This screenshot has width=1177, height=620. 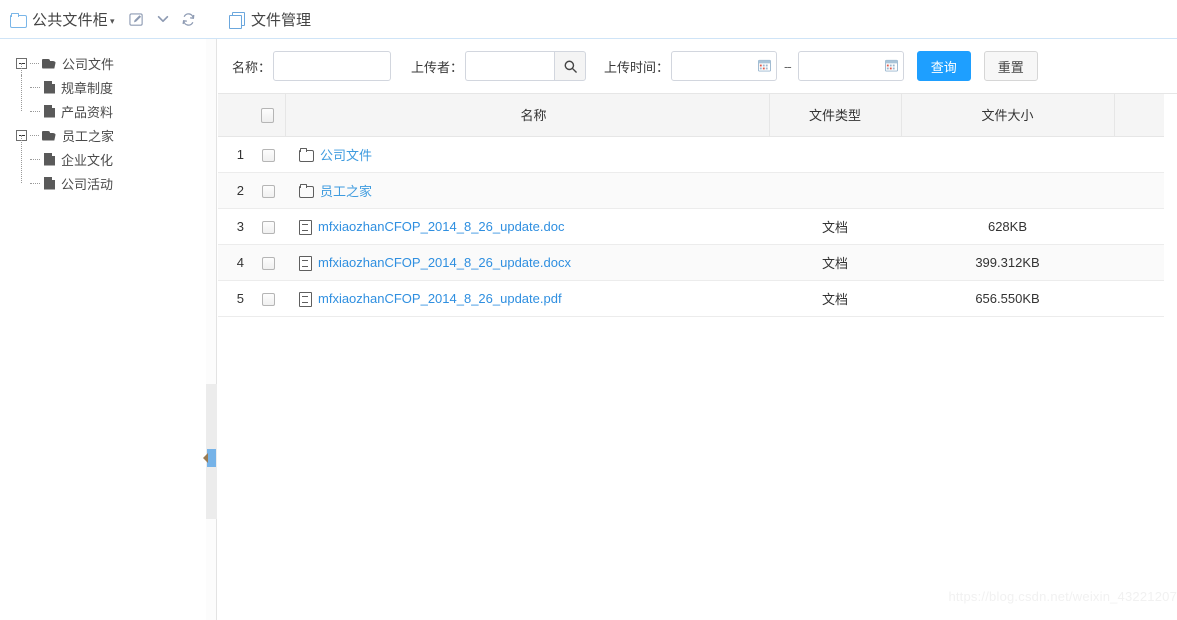 I want to click on file-name-link: mfxiaozhanCFOP_2014_8_26_update.doc, so click(x=441, y=226).